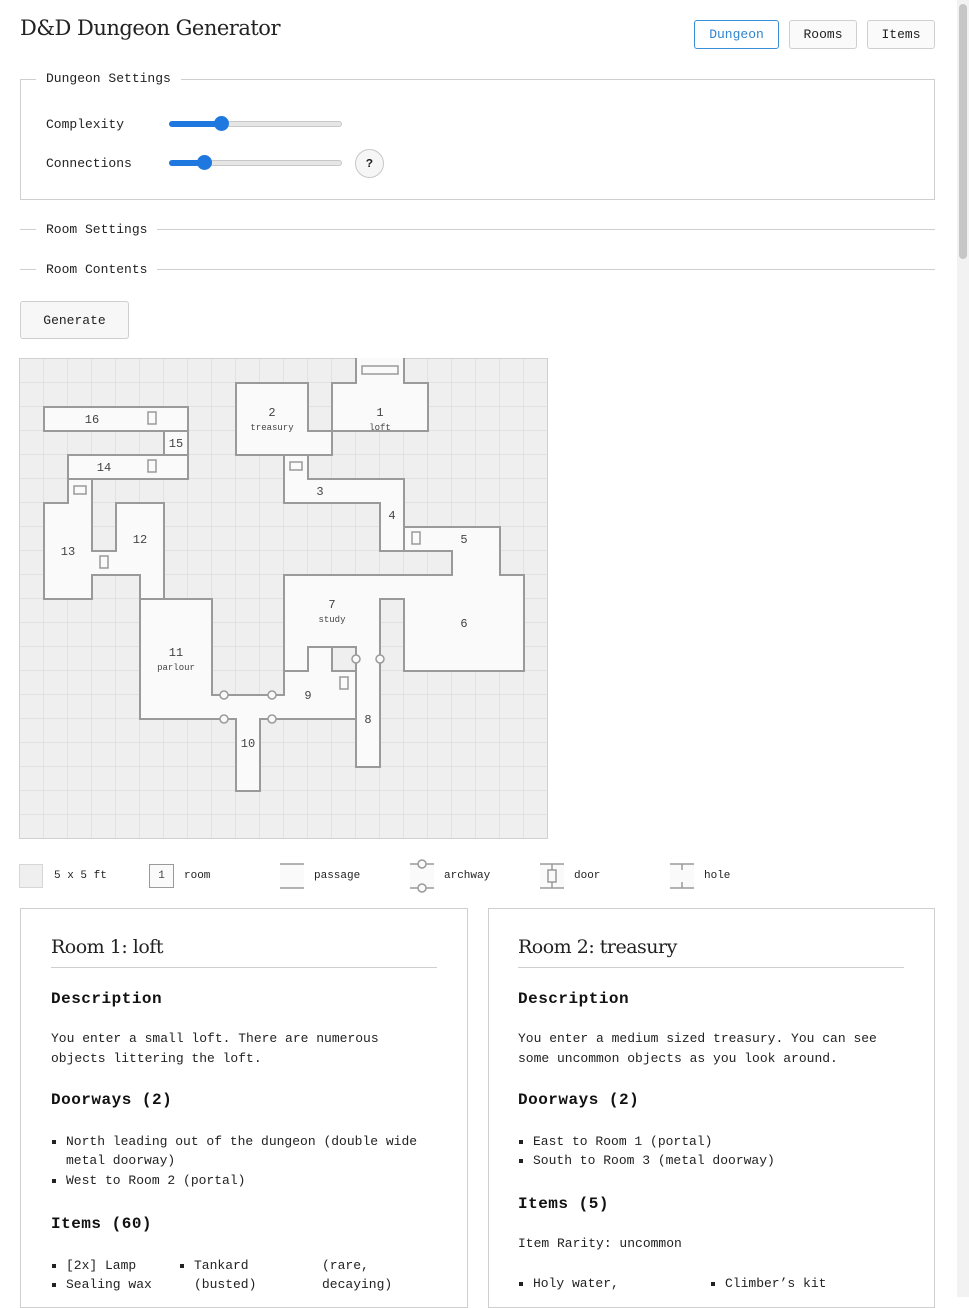 Image resolution: width=969 pixels, height=1308 pixels. What do you see at coordinates (597, 947) in the screenshot?
I see `room-card-title: Room 2: treasury` at bounding box center [597, 947].